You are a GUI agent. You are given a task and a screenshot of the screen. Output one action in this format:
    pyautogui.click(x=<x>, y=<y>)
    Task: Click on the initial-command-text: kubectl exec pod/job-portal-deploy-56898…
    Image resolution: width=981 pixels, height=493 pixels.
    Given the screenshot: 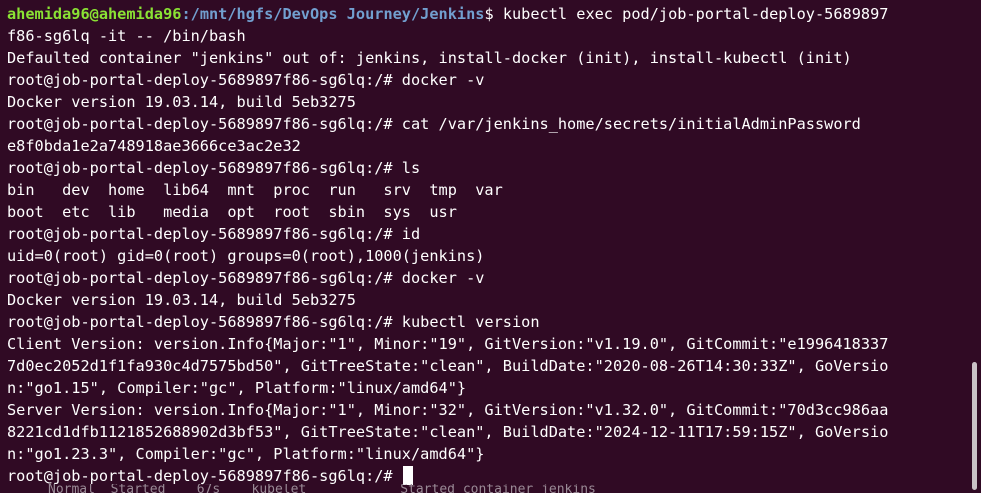 What is the action you would take?
    pyautogui.click(x=695, y=14)
    